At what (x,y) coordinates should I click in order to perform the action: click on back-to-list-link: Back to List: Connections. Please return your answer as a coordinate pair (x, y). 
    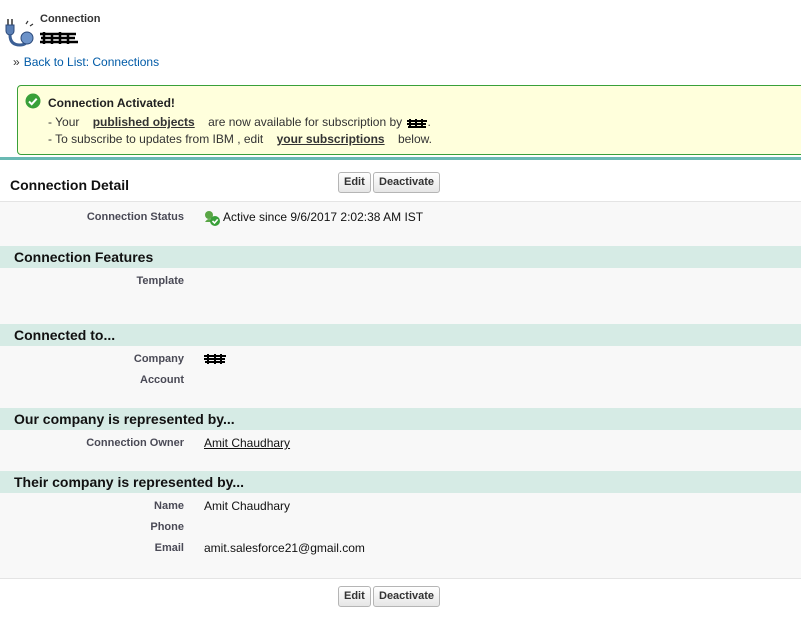
    Looking at the image, I should click on (91, 62).